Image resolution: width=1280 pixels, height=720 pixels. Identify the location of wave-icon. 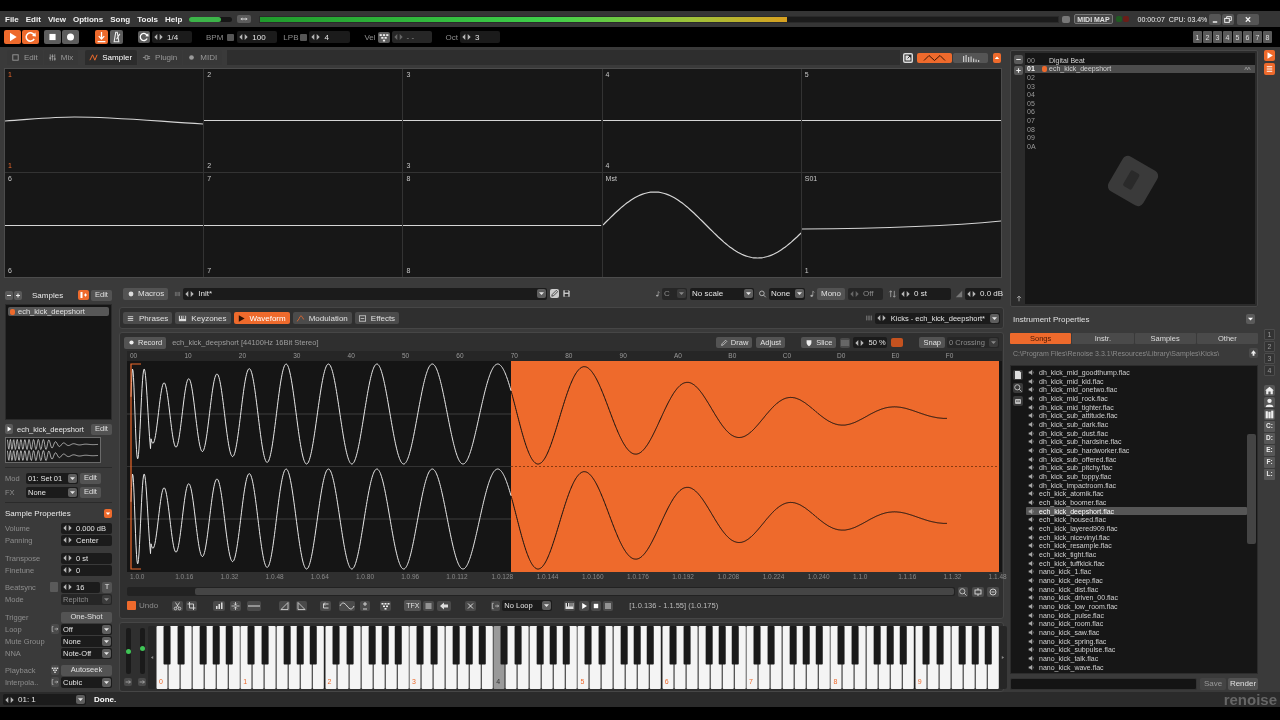
(347, 605).